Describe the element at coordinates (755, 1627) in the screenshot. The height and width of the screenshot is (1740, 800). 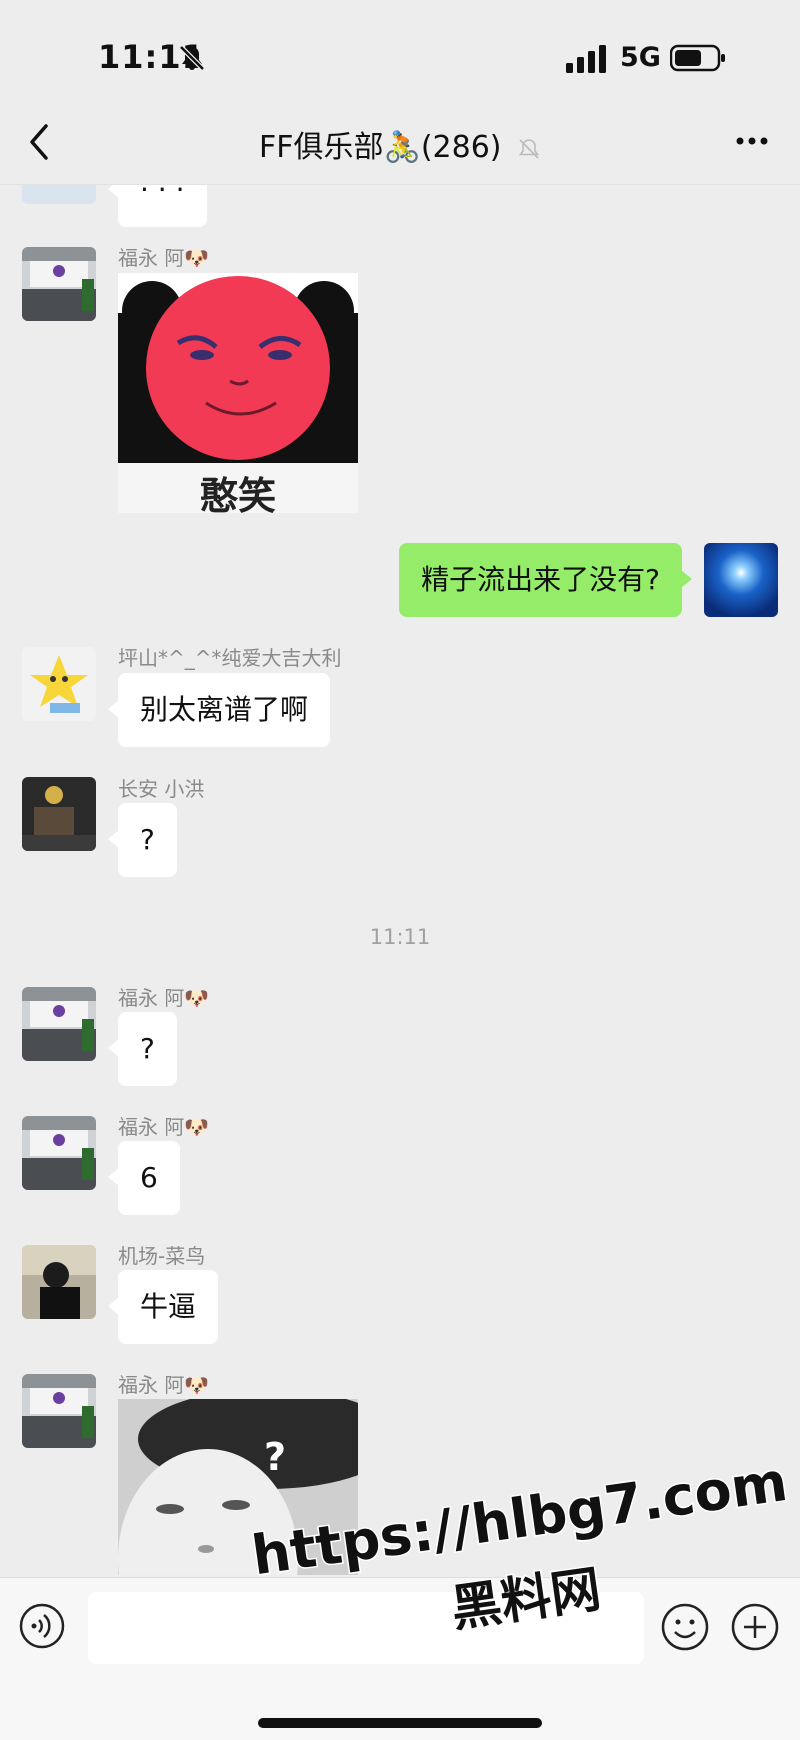
I see `plus-icon` at that location.